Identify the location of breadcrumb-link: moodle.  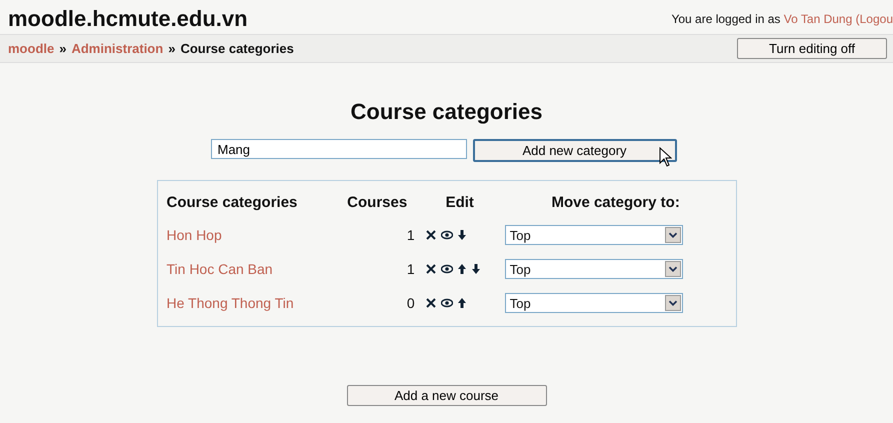
(31, 48).